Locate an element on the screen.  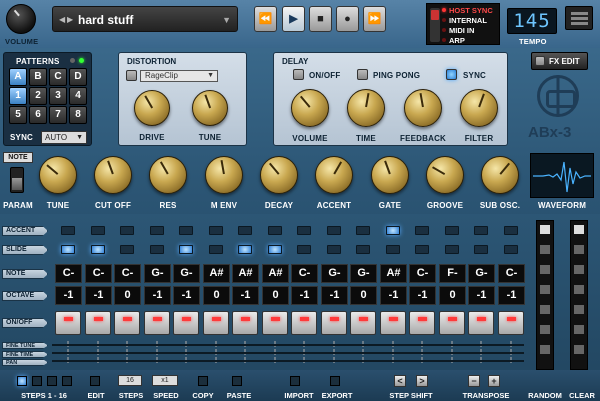
pattern-number-5: 5 is located at coordinates (18, 115).